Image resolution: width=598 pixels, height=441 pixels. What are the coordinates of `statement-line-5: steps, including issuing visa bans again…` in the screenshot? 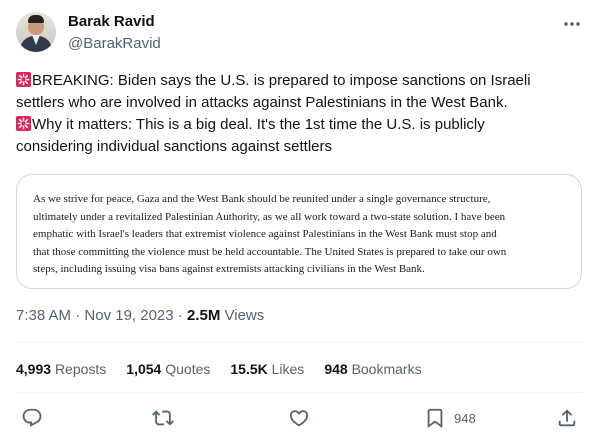 It's located at (229, 269).